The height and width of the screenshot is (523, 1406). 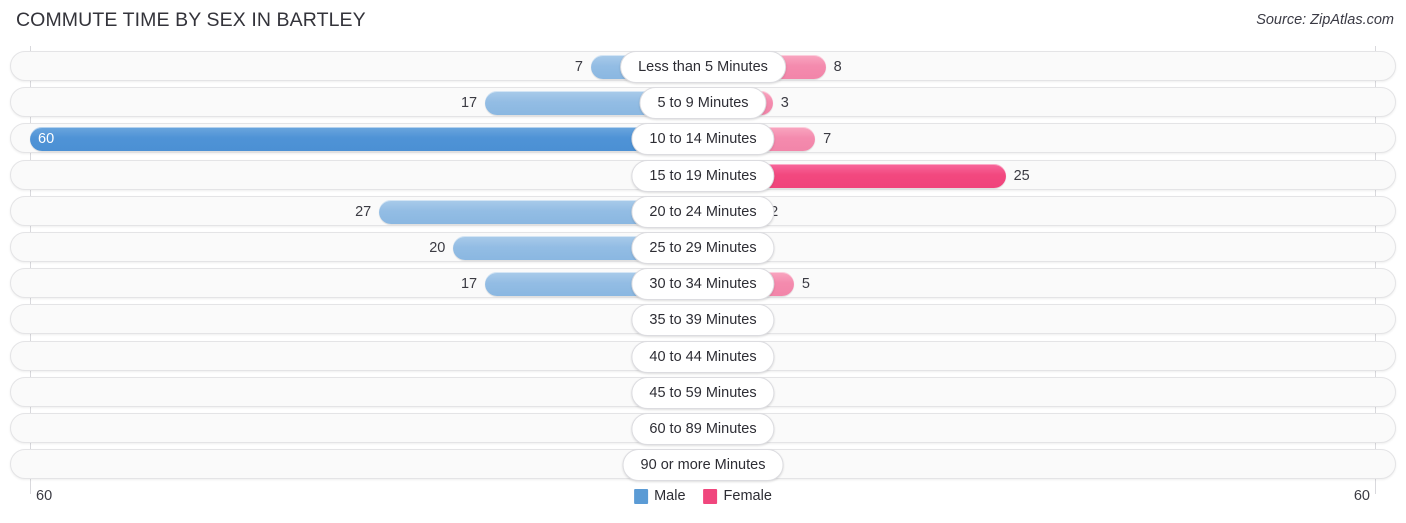 I want to click on value-label-male: 20, so click(x=437, y=248).